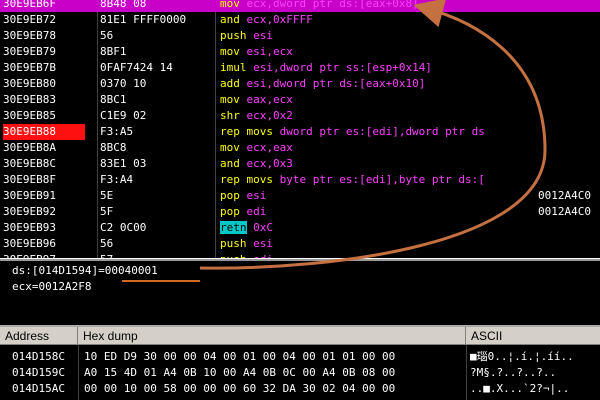 This screenshot has height=400, width=600. Describe the element at coordinates (520, 388) in the screenshot. I see `dump-ascii: ..■.X...`2?¬|..` at that location.